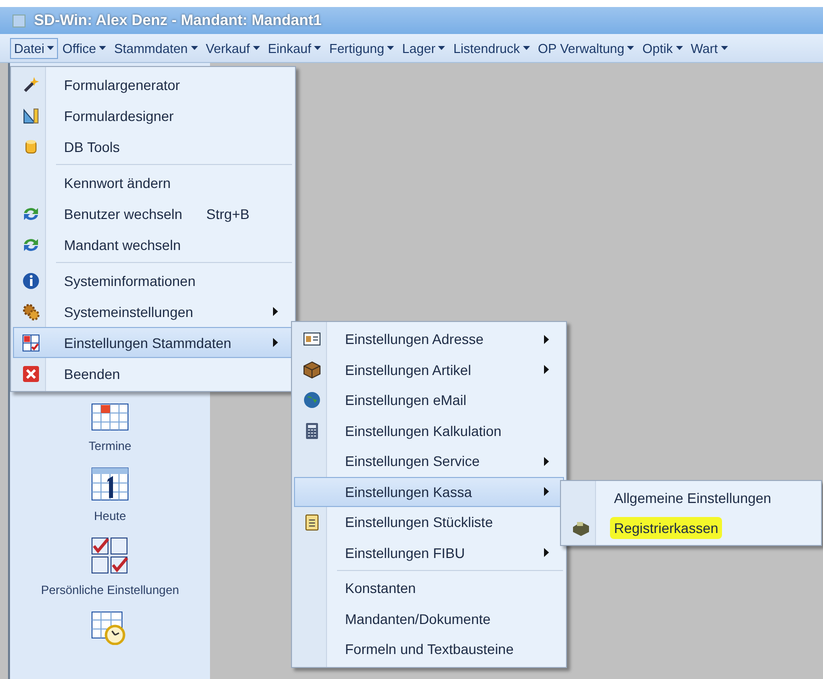  What do you see at coordinates (153, 311) in the screenshot?
I see `menu-item: Systemeinstellungen` at bounding box center [153, 311].